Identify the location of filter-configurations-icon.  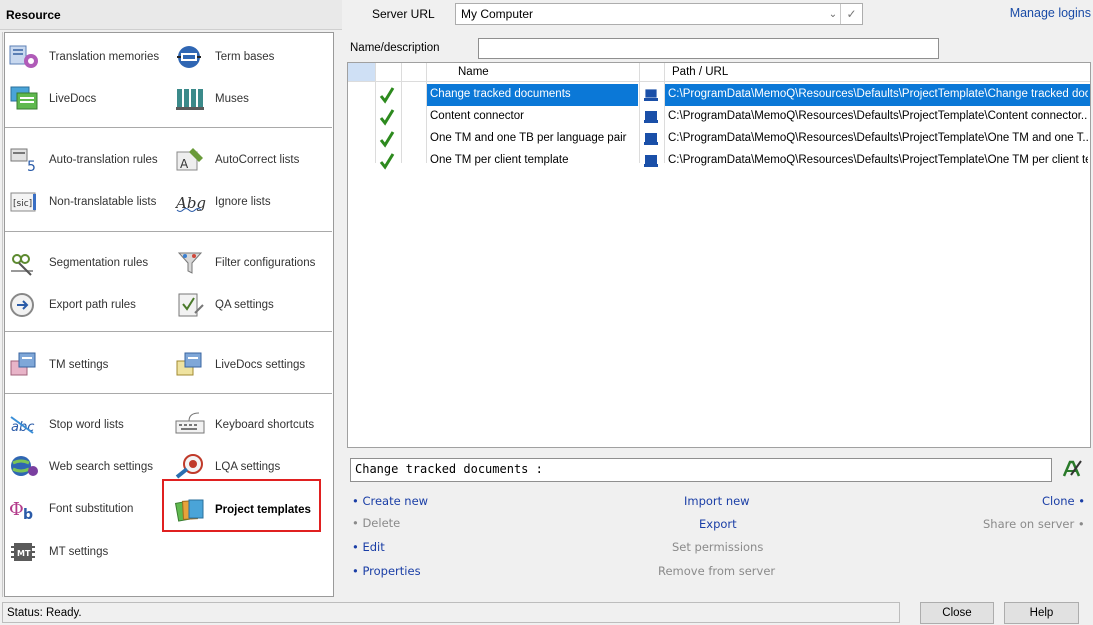
(191, 263).